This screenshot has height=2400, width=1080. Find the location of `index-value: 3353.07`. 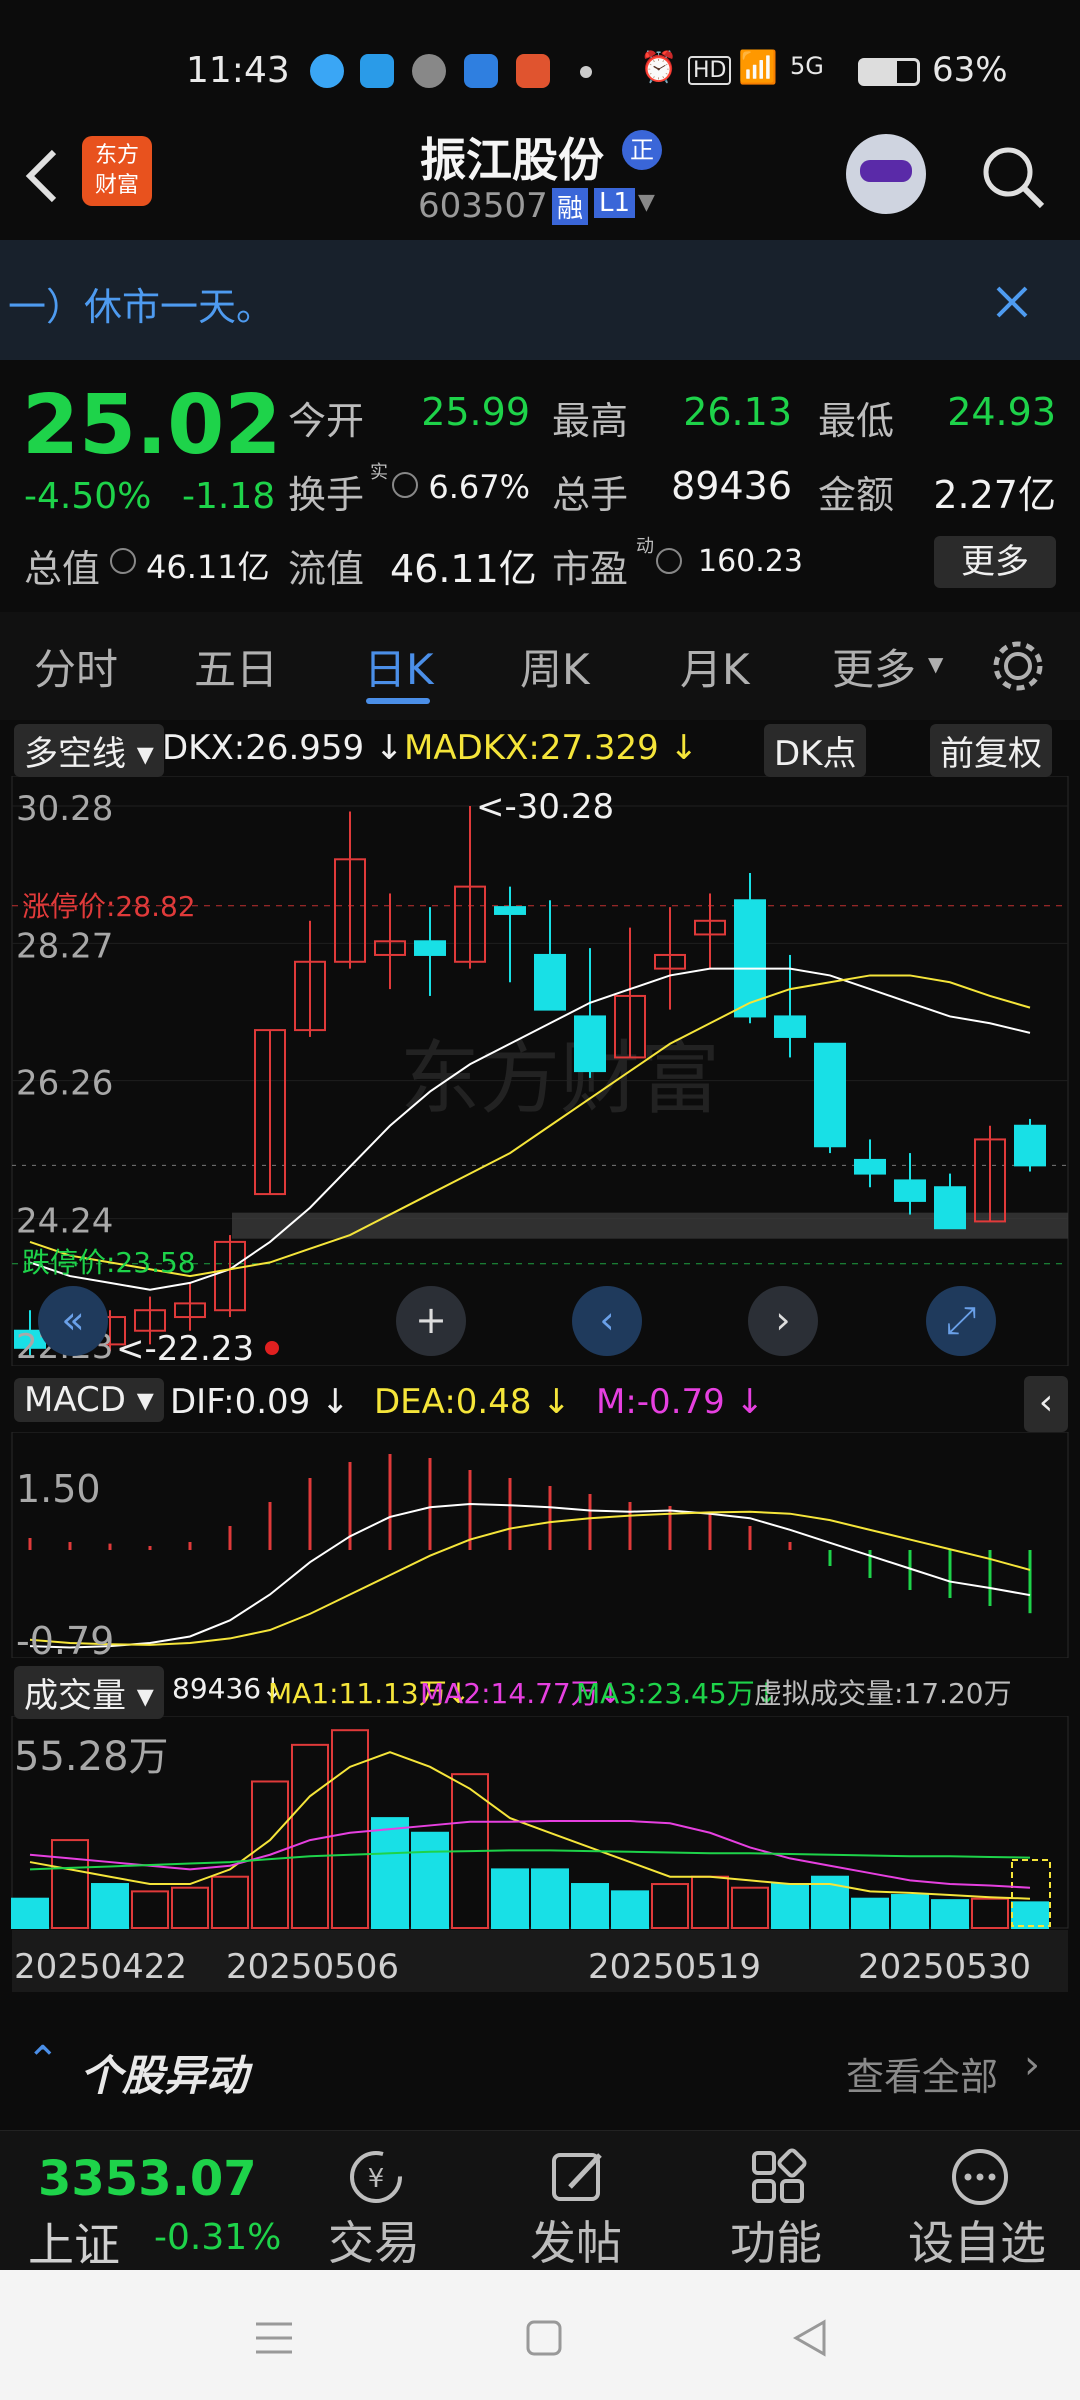

index-value: 3353.07 is located at coordinates (147, 2179).